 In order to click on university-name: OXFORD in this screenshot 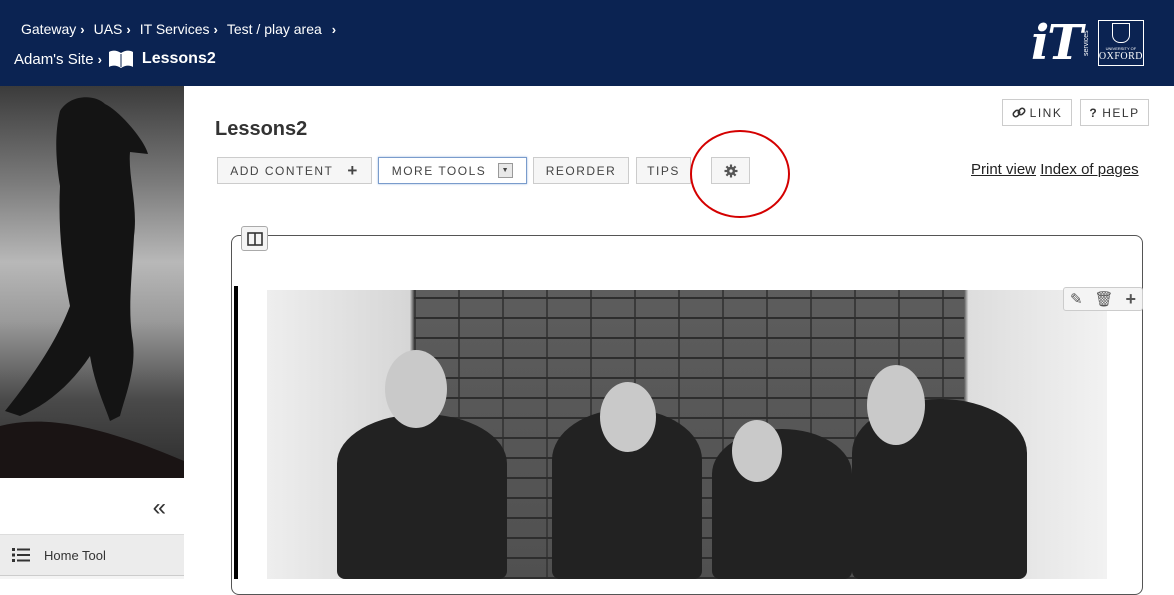, I will do `click(1121, 56)`.